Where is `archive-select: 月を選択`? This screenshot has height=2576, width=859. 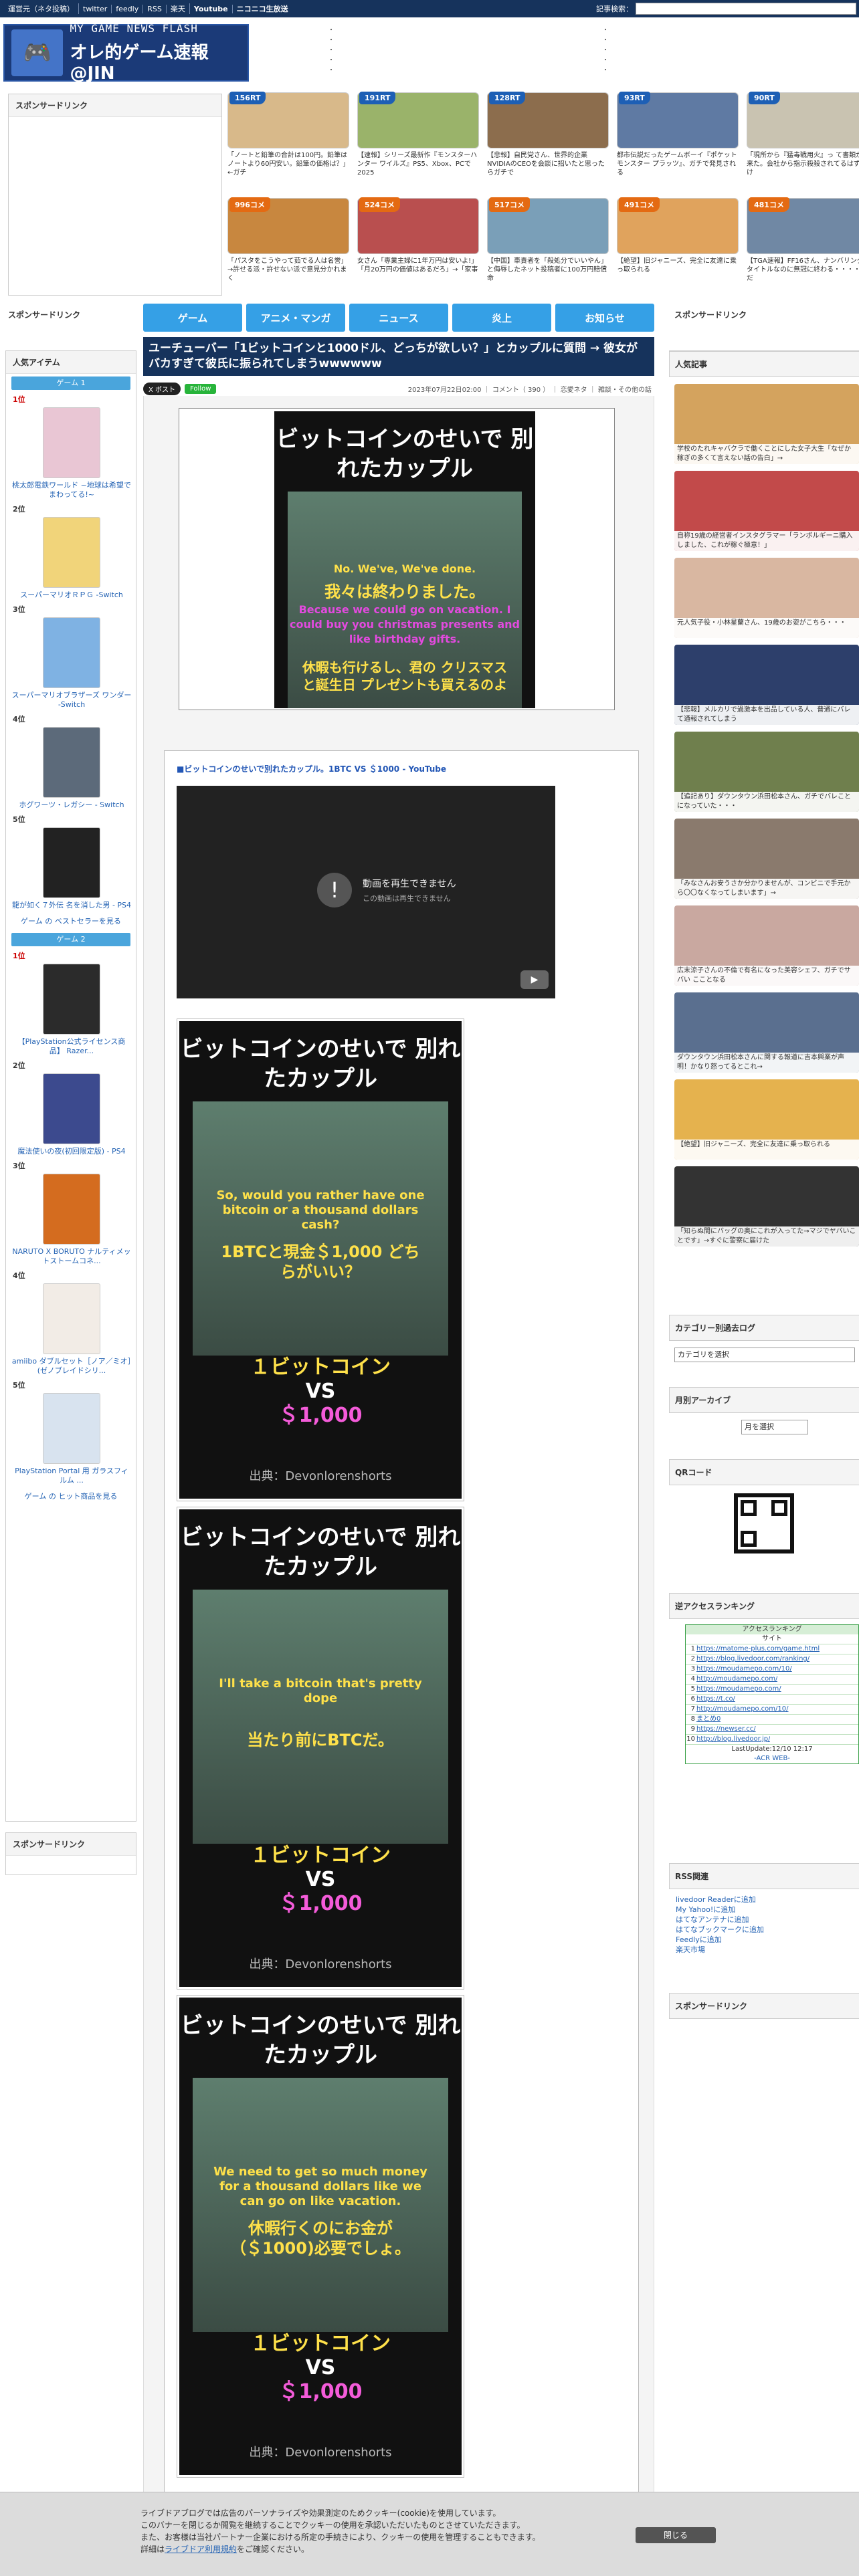
archive-select: 月を選択 is located at coordinates (774, 1427).